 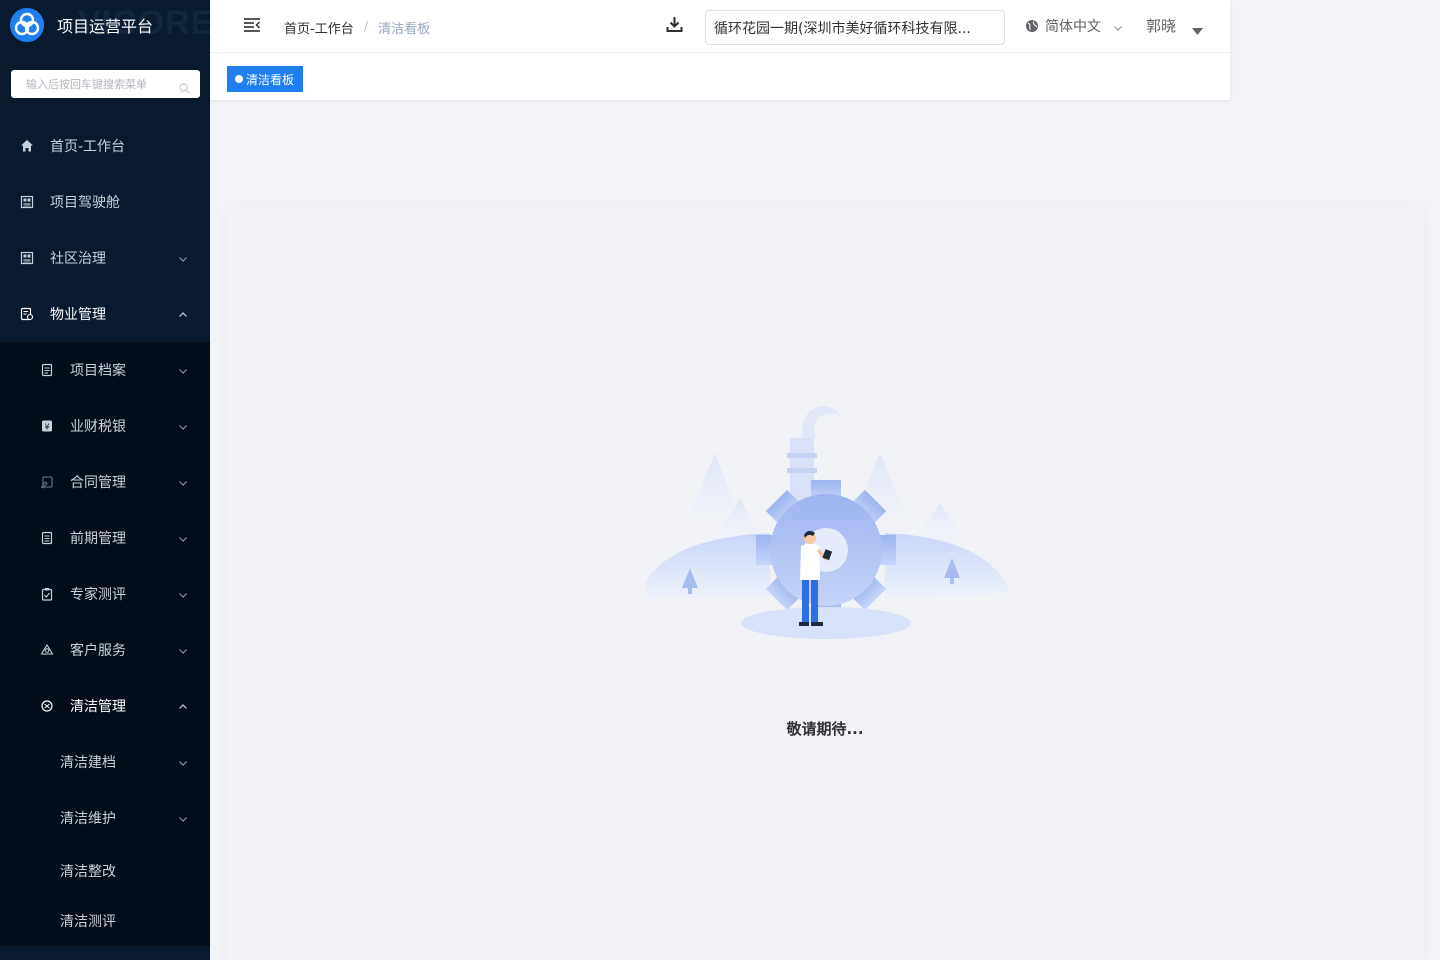 What do you see at coordinates (27, 25) in the screenshot?
I see `logo-icon` at bounding box center [27, 25].